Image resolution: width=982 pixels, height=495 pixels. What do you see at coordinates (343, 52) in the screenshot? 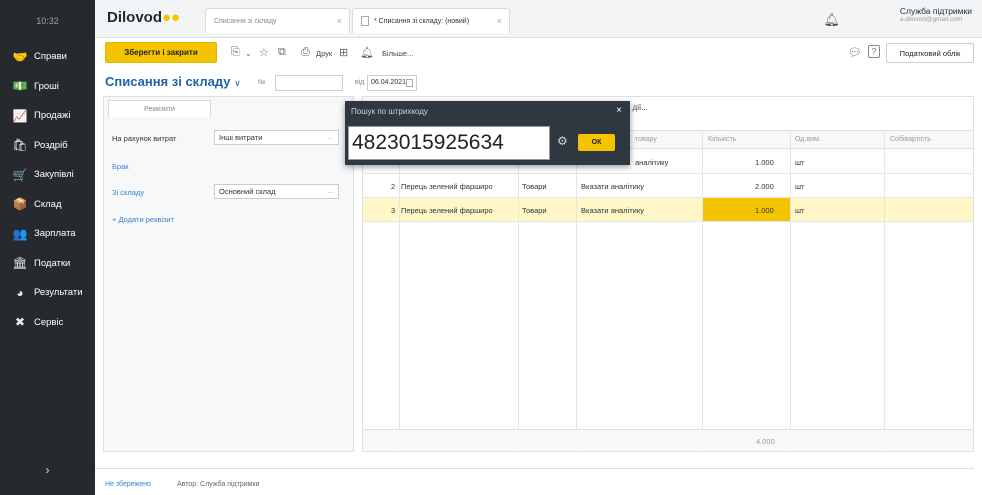
I see `structure-icon: ⊞` at bounding box center [343, 52].